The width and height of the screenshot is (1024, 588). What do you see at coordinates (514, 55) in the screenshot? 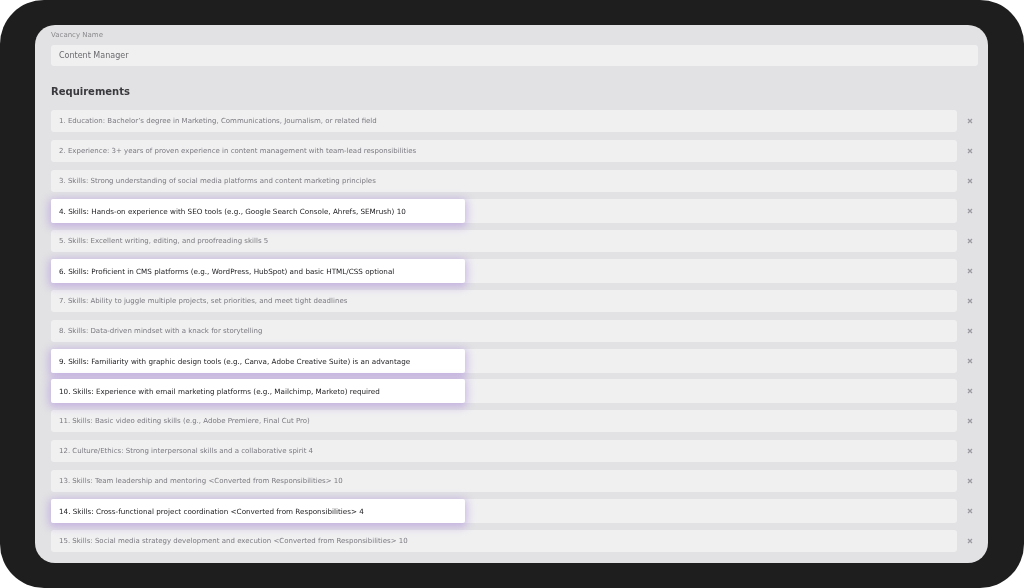
I see `vacancy-name-field: Content Manager` at bounding box center [514, 55].